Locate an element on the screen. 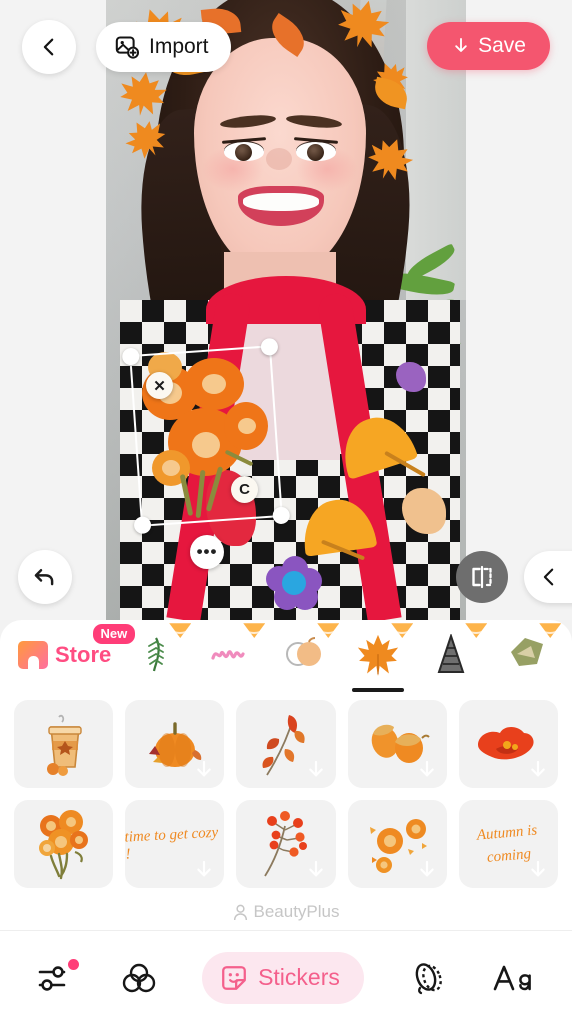 Image resolution: width=572 pixels, height=1024 pixels. filters-tool-button is located at coordinates (139, 978).